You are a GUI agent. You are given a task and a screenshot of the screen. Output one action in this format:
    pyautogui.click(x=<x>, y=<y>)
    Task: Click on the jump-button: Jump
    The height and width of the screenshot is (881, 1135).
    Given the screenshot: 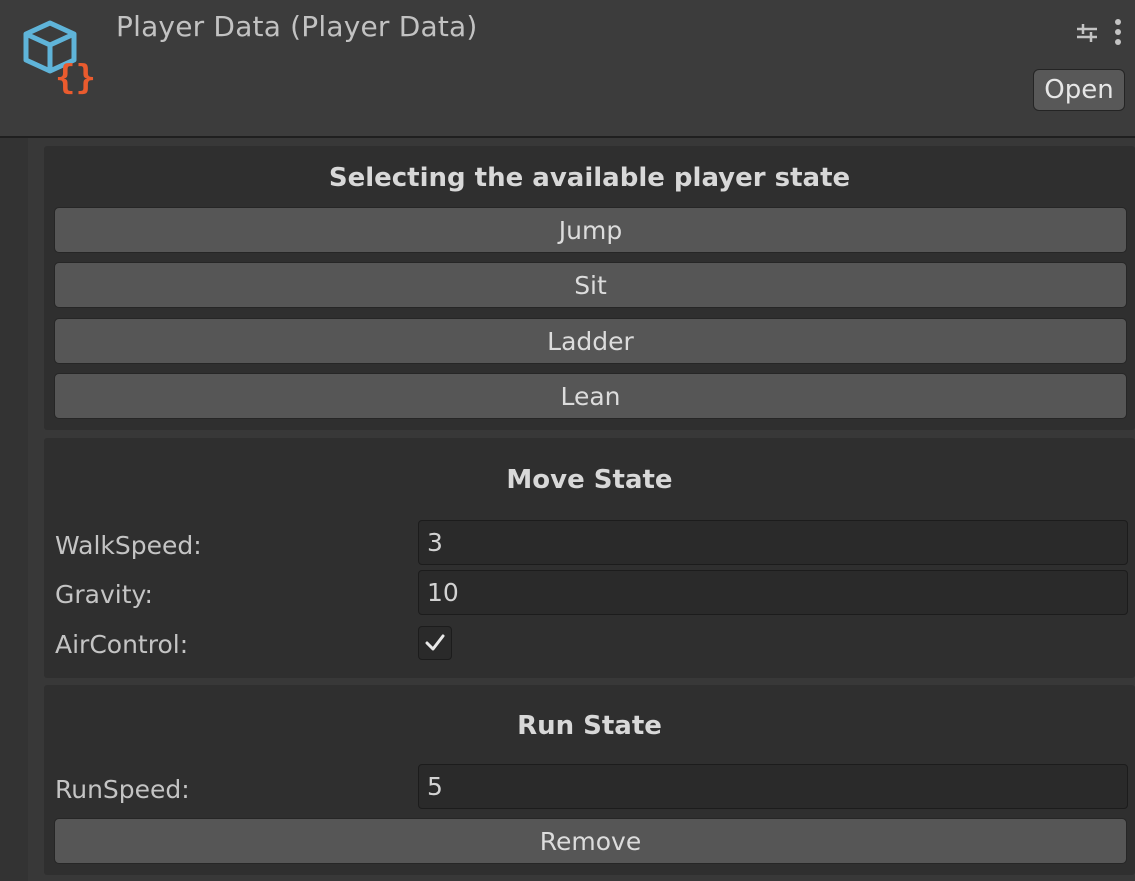 What is the action you would take?
    pyautogui.click(x=590, y=230)
    